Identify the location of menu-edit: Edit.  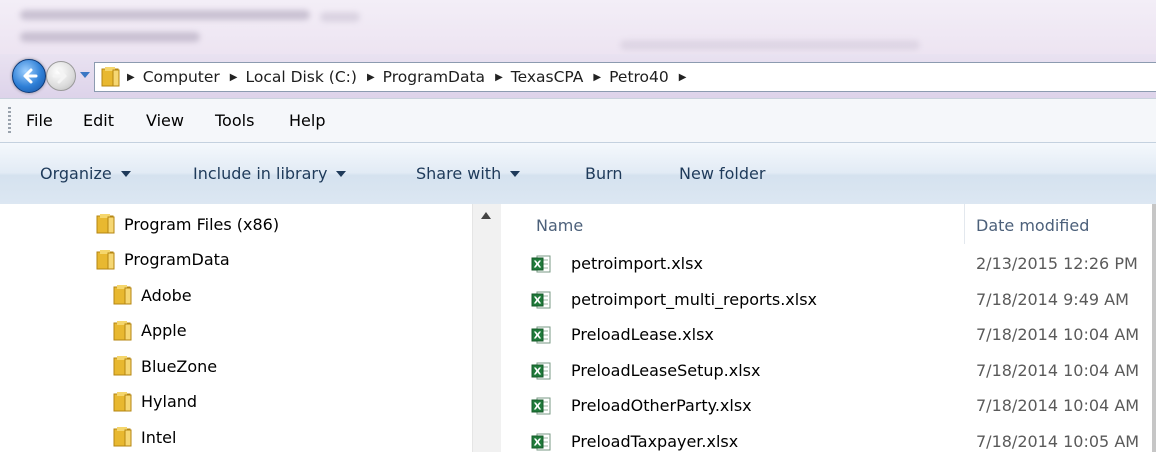
(98, 121).